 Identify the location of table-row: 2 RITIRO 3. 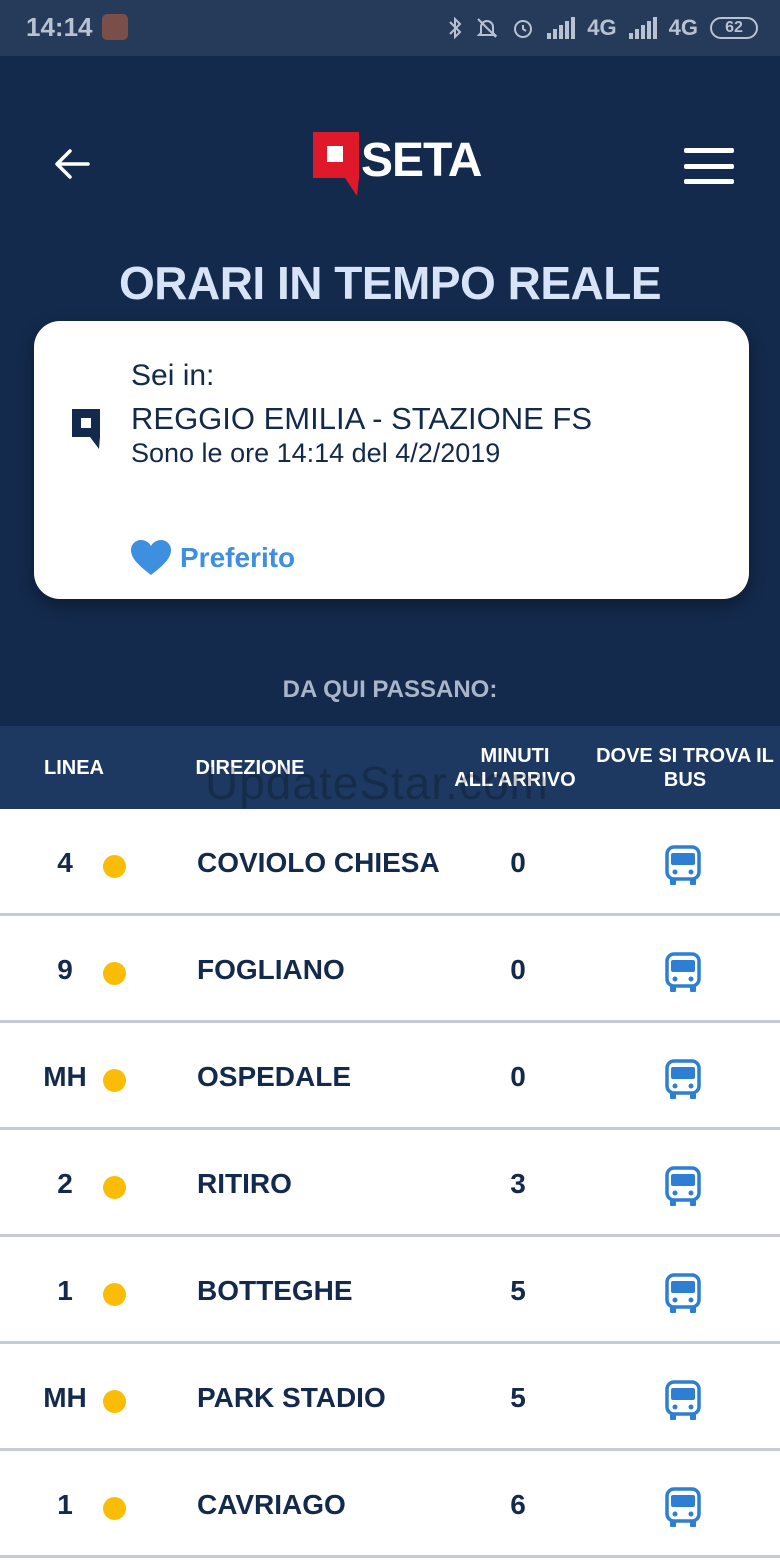
(390, 1183).